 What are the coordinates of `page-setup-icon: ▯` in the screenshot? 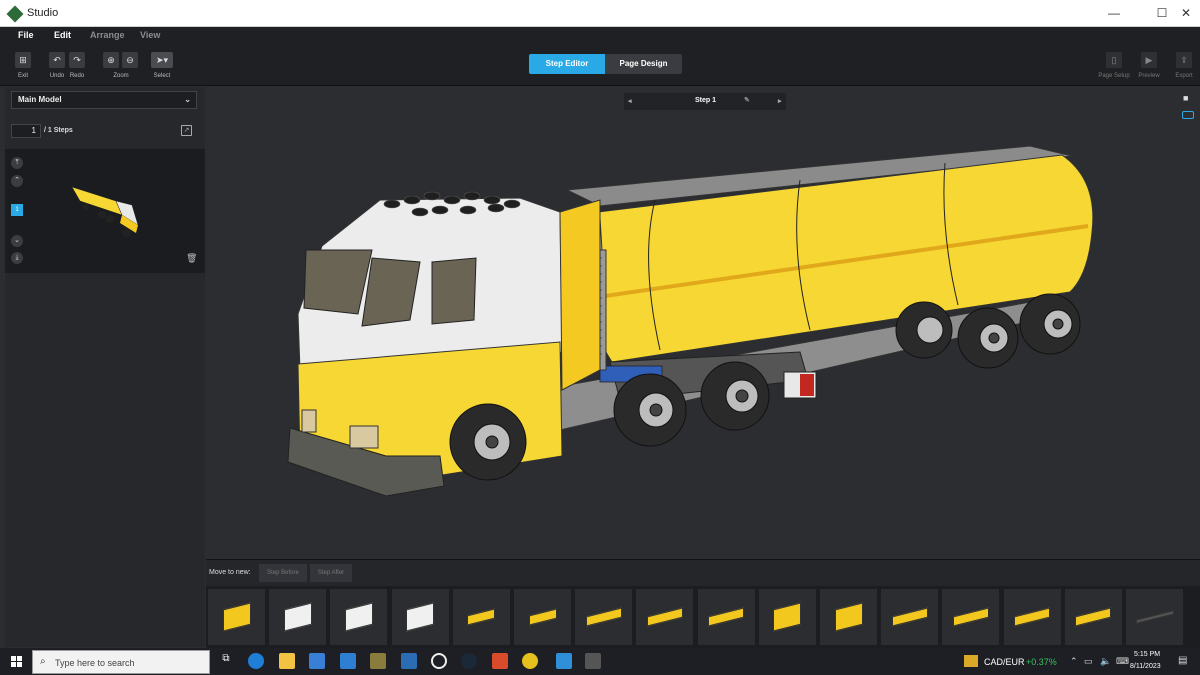 It's located at (1114, 60).